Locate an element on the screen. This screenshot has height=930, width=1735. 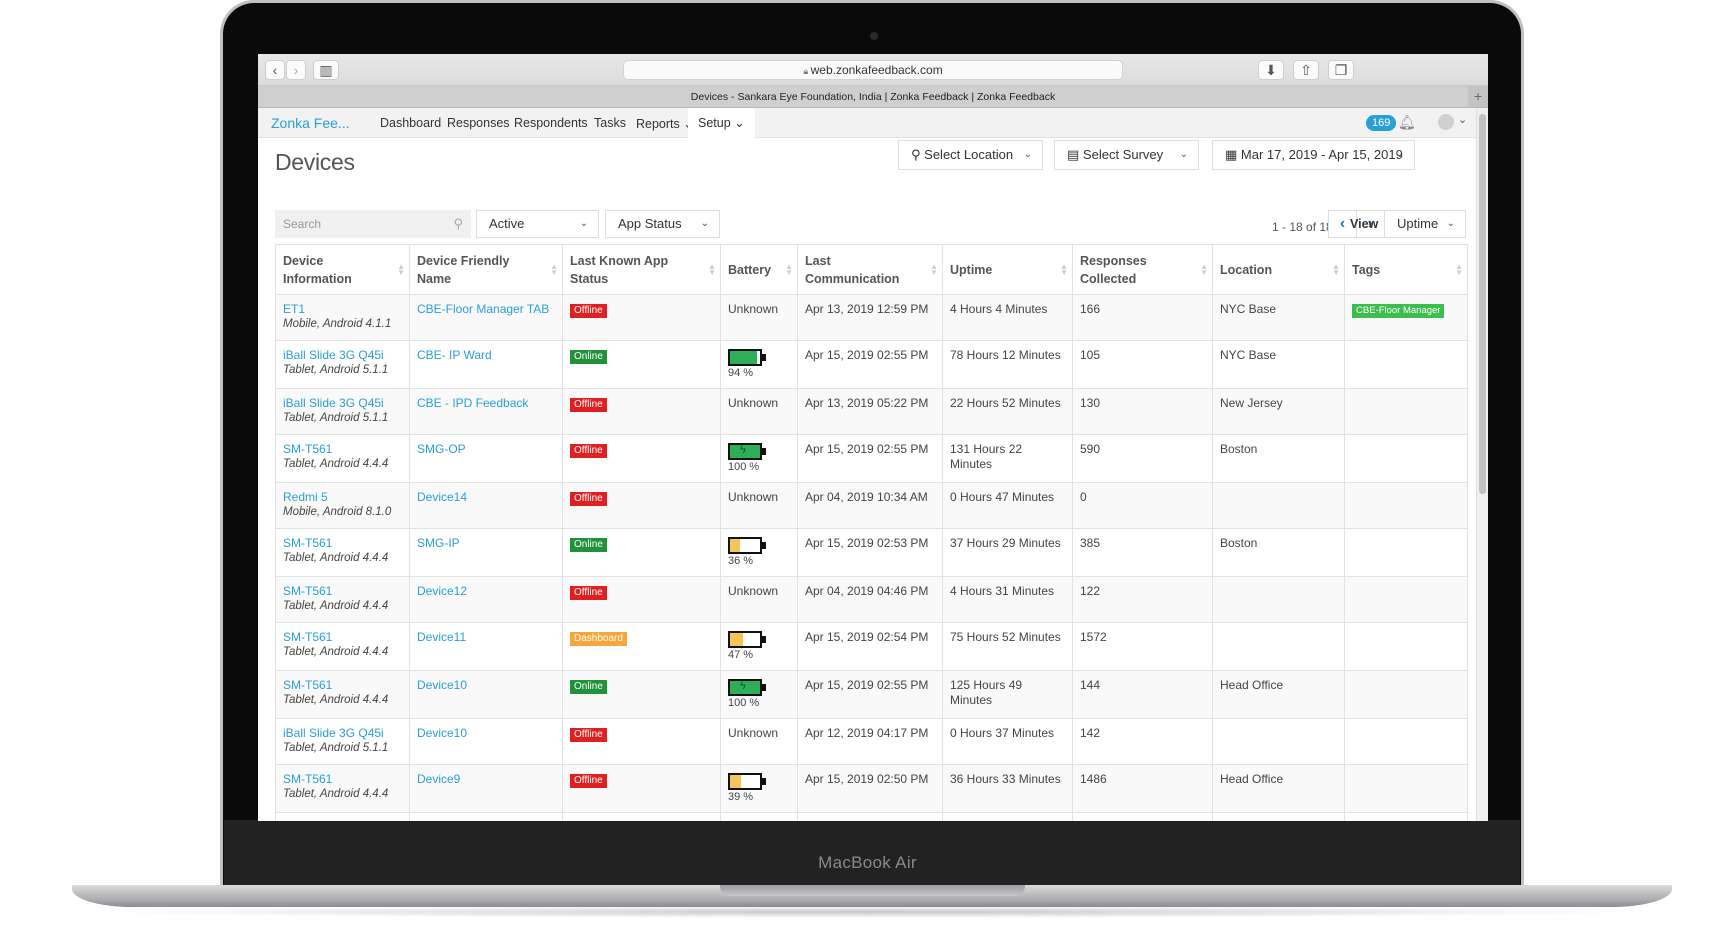
tabs-button: ❐ is located at coordinates (1341, 70).